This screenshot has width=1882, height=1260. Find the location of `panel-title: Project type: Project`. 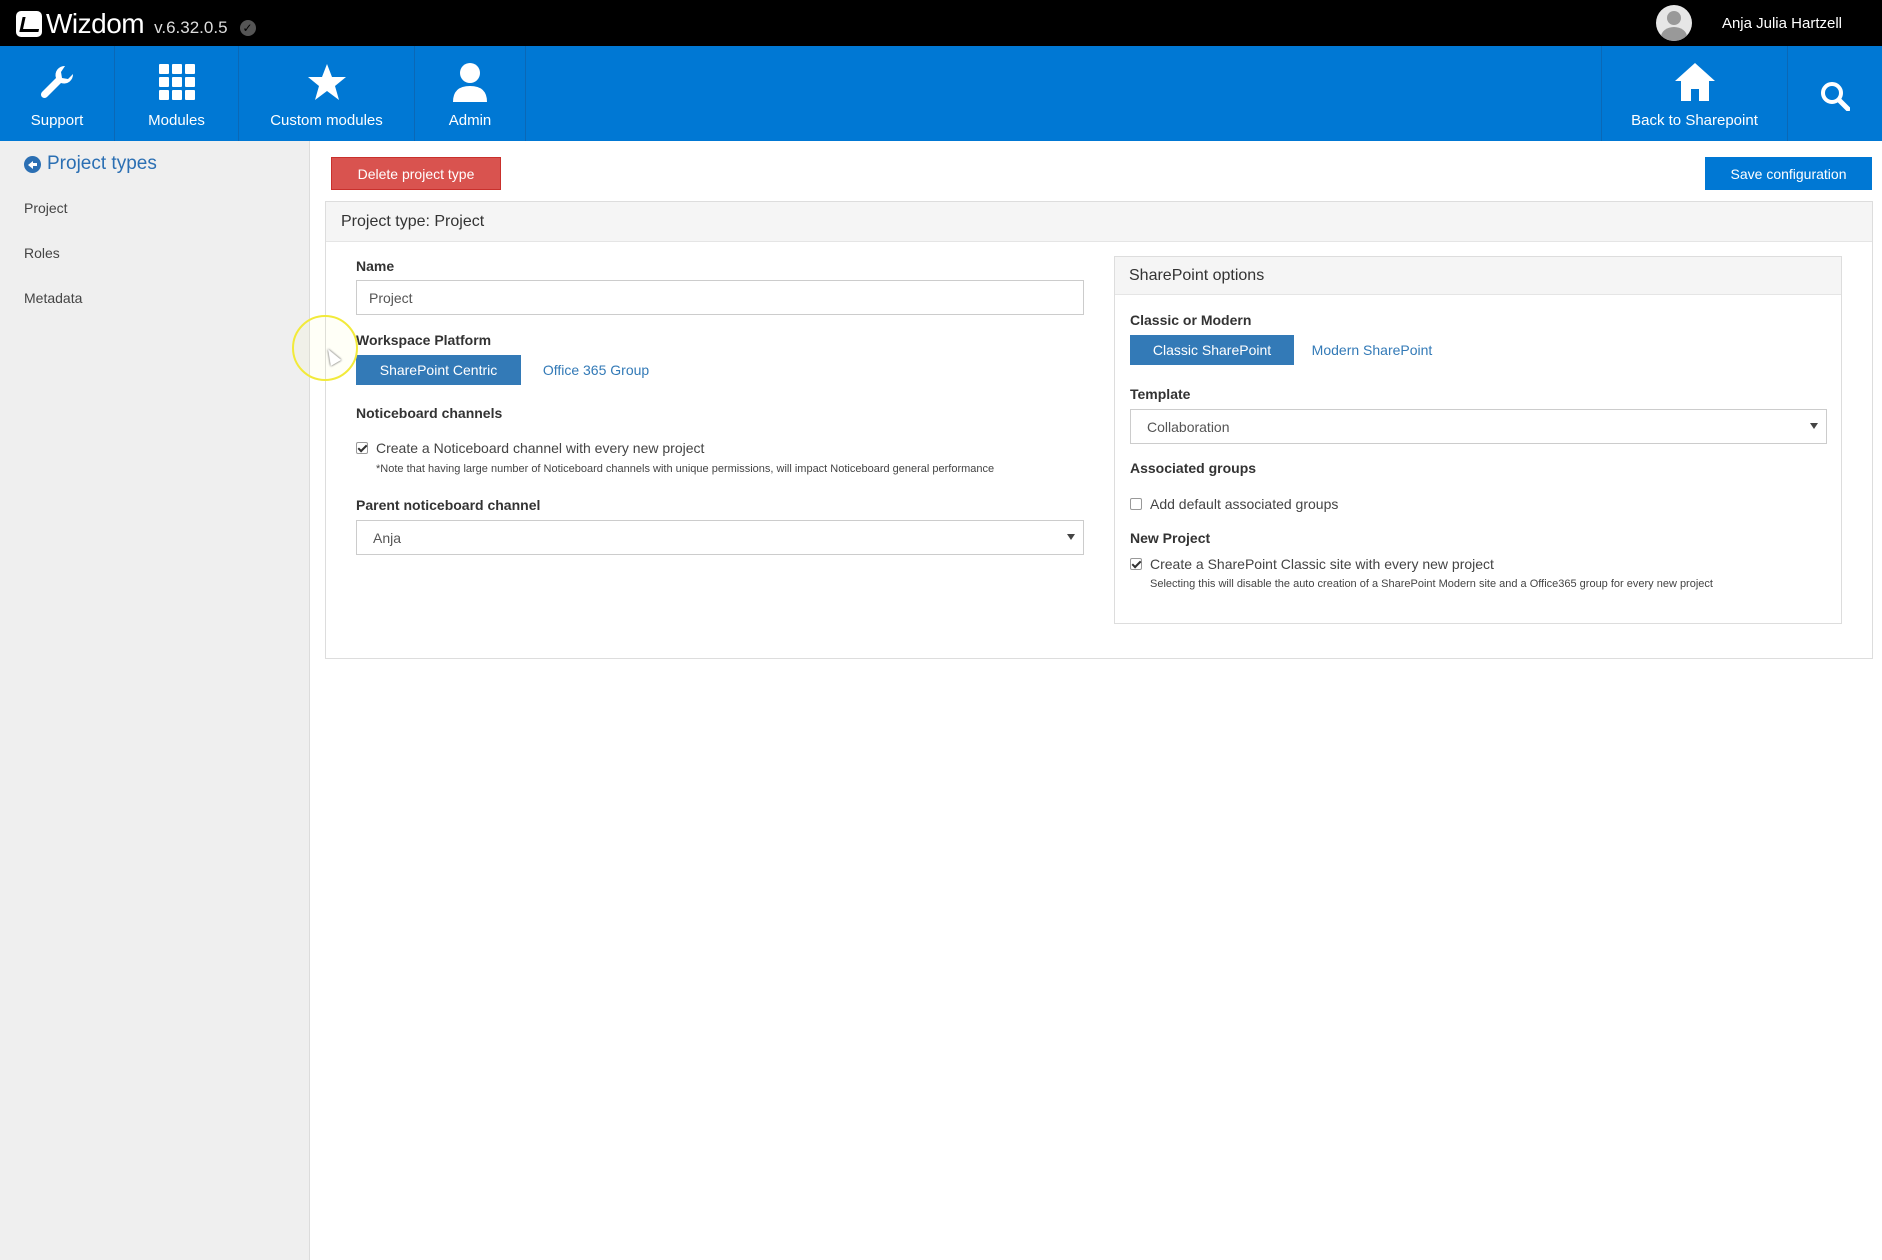

panel-title: Project type: Project is located at coordinates (1099, 222).